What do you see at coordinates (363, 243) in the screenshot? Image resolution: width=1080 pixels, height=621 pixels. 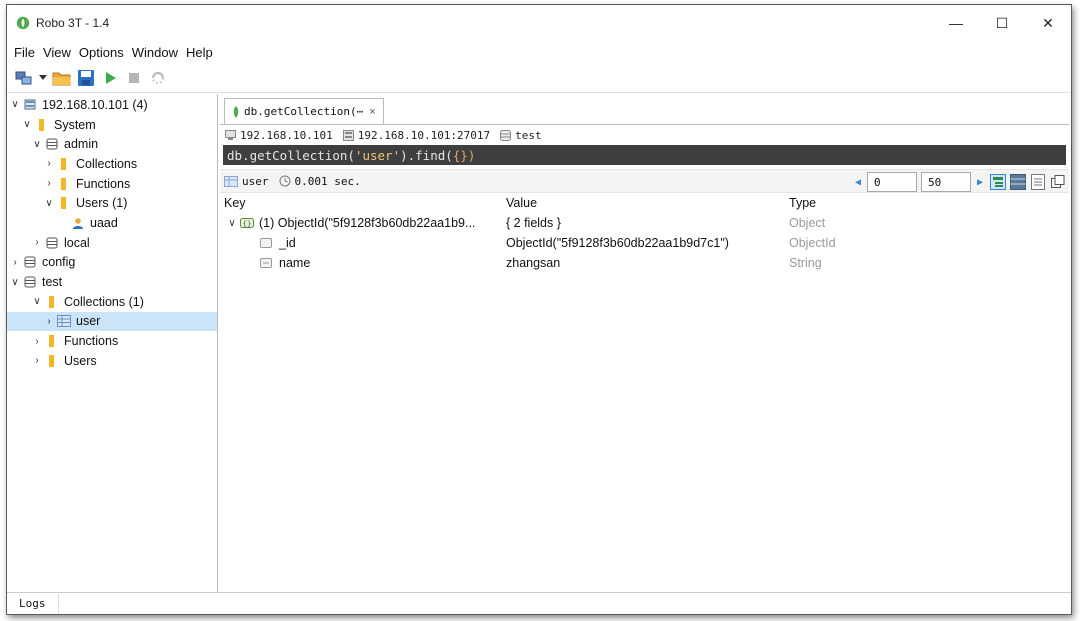 I see `result-key-cell: _id` at bounding box center [363, 243].